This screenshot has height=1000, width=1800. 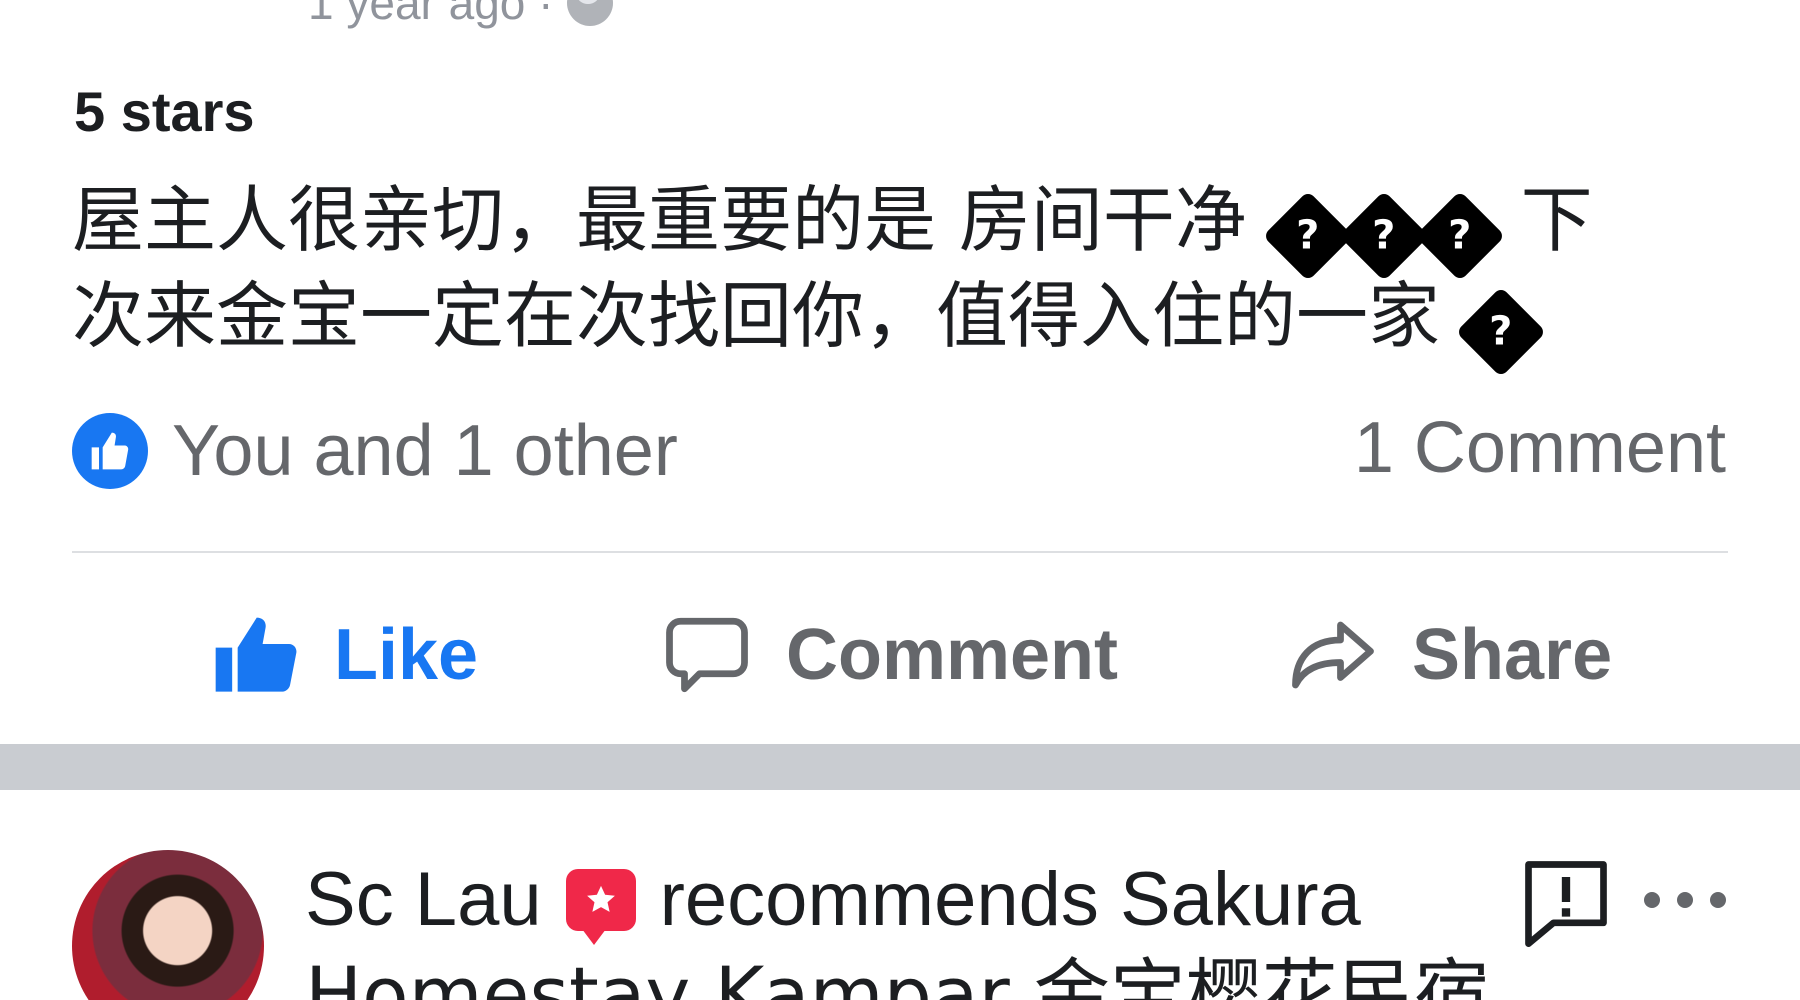 What do you see at coordinates (1512, 655) in the screenshot?
I see `share-label: Share` at bounding box center [1512, 655].